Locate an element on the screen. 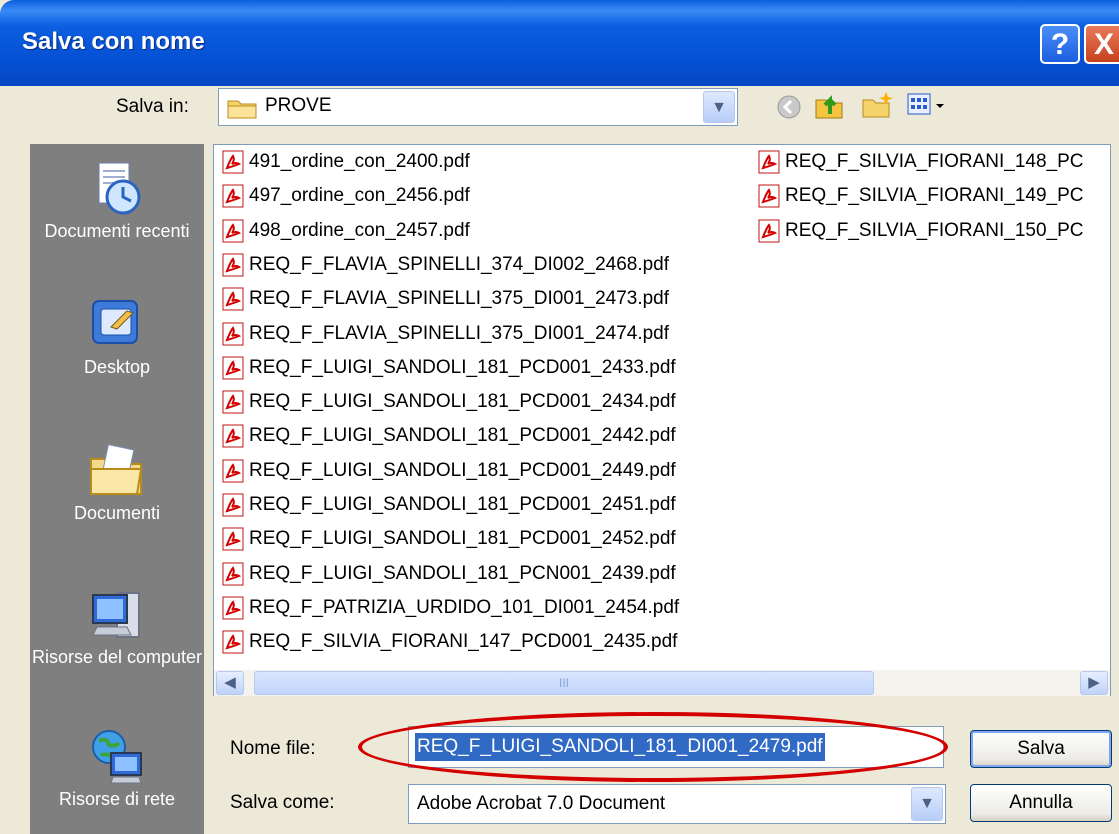 The width and height of the screenshot is (1119, 834). horizontal-scrollbar: ◀ III ▶ is located at coordinates (662, 683).